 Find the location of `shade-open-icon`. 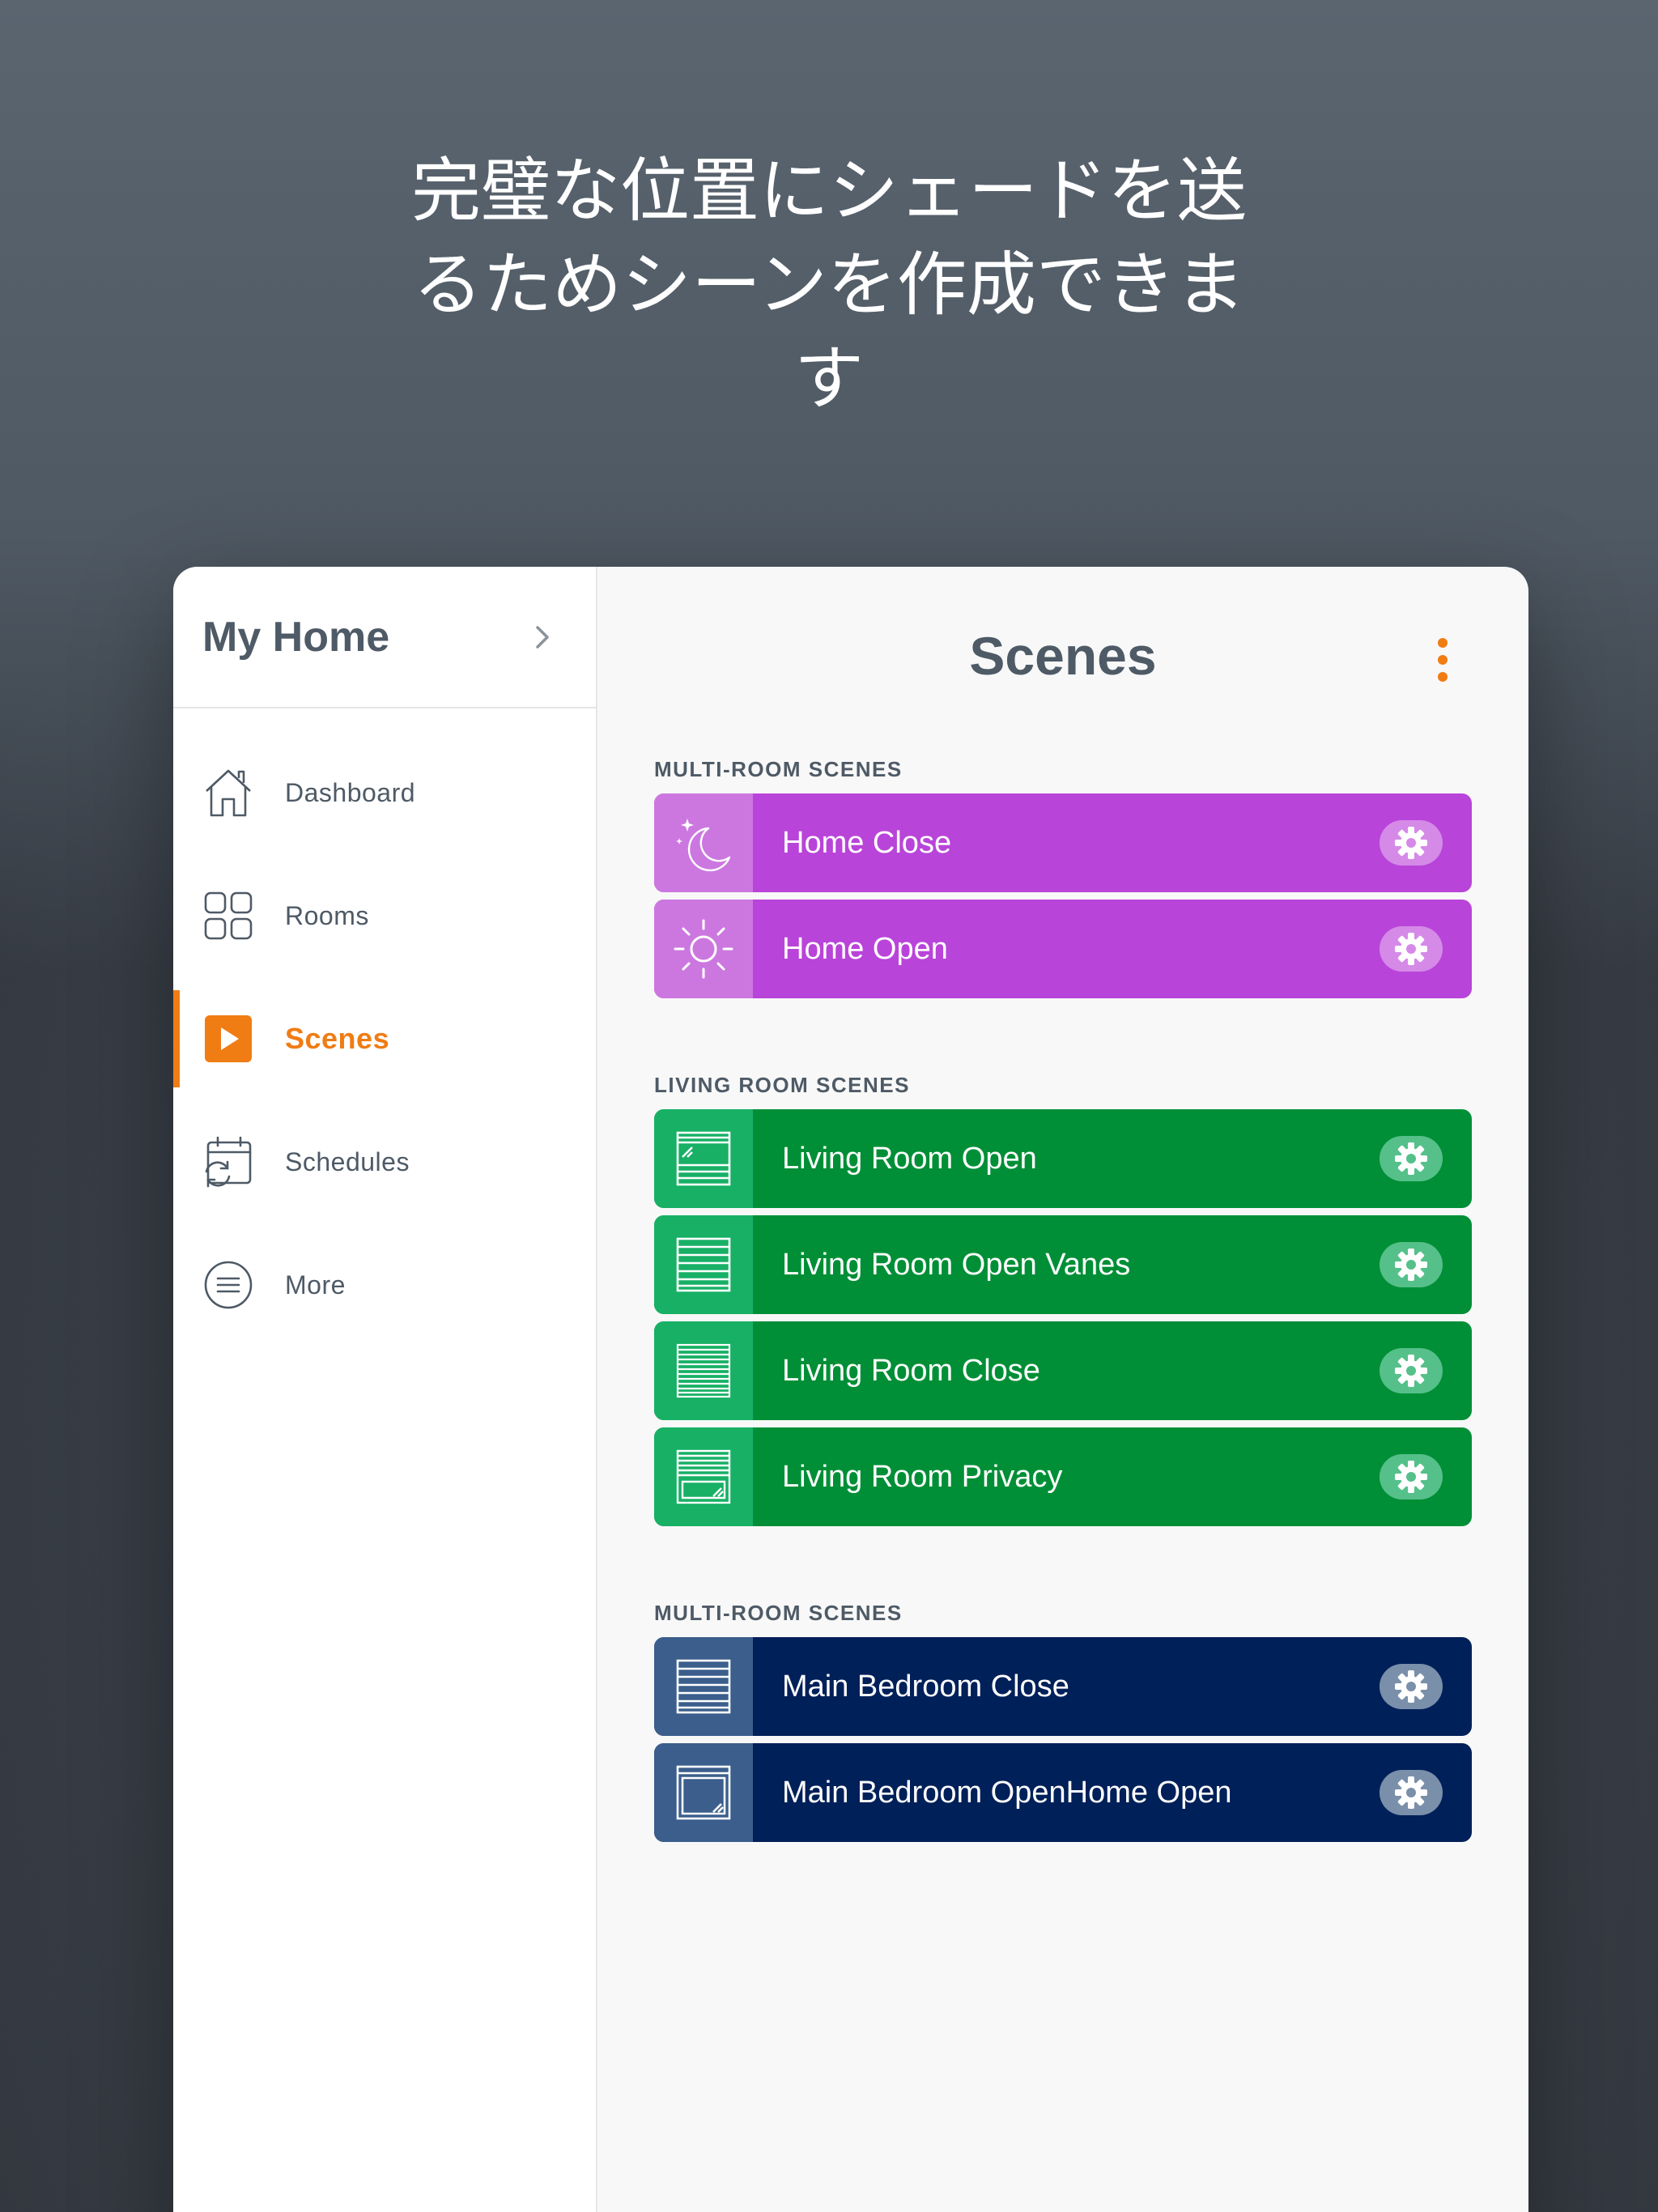

shade-open-icon is located at coordinates (703, 1159).